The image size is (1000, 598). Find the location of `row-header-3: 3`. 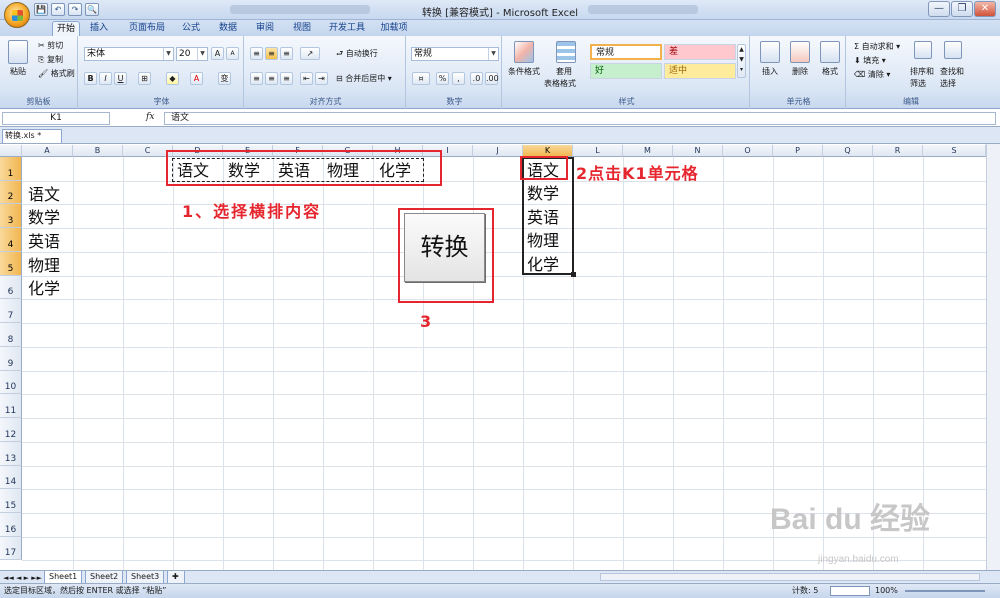

row-header-3: 3 is located at coordinates (11, 216).